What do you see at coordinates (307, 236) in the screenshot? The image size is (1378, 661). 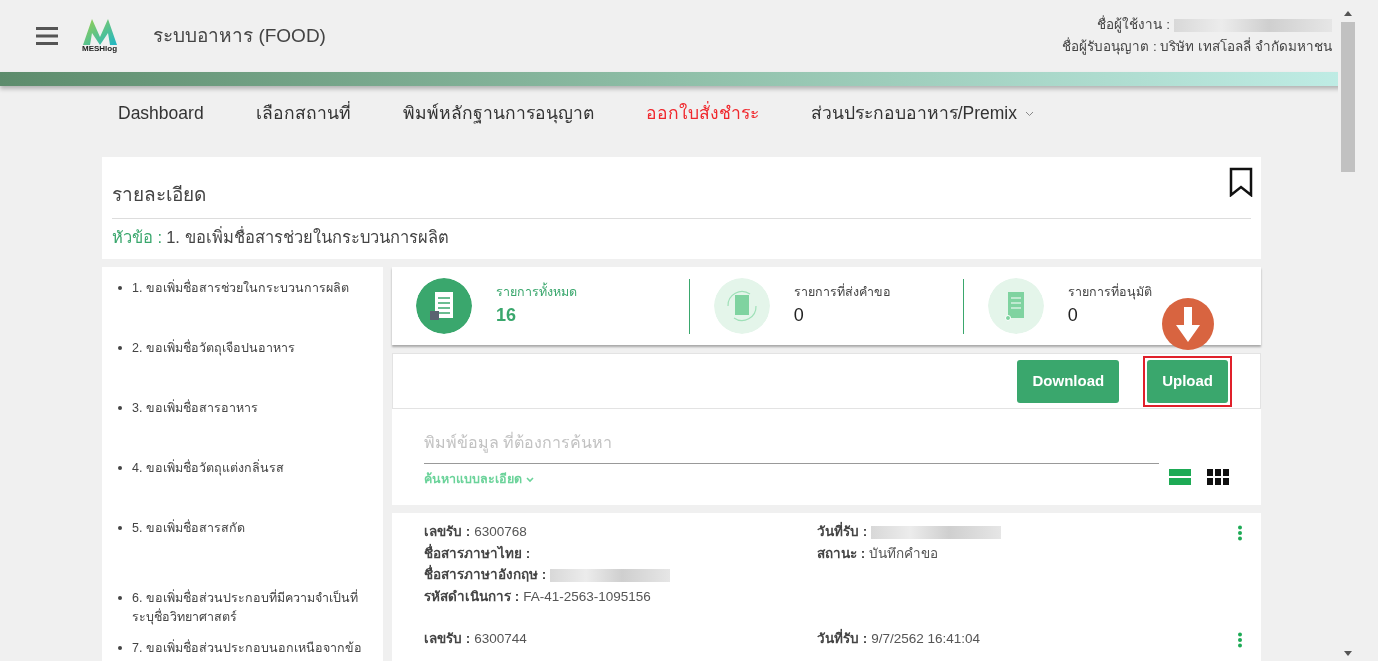 I see `topic-text: 1. ขอเพิ่มชื่อสารช่วยในกระบวนการผลิต` at bounding box center [307, 236].